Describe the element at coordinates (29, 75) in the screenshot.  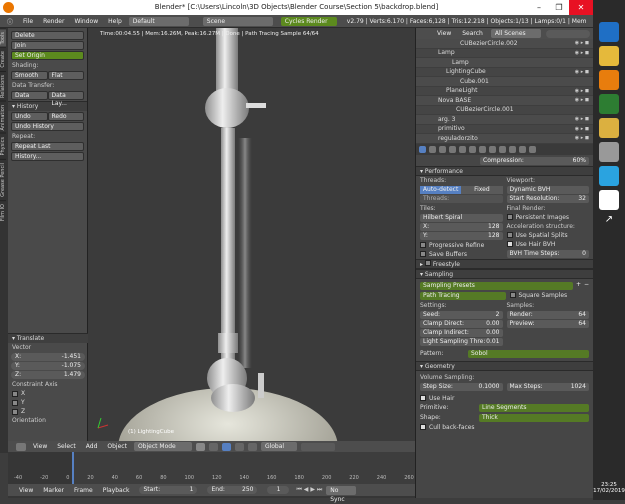
I see `smooth-button: Smooth` at that location.